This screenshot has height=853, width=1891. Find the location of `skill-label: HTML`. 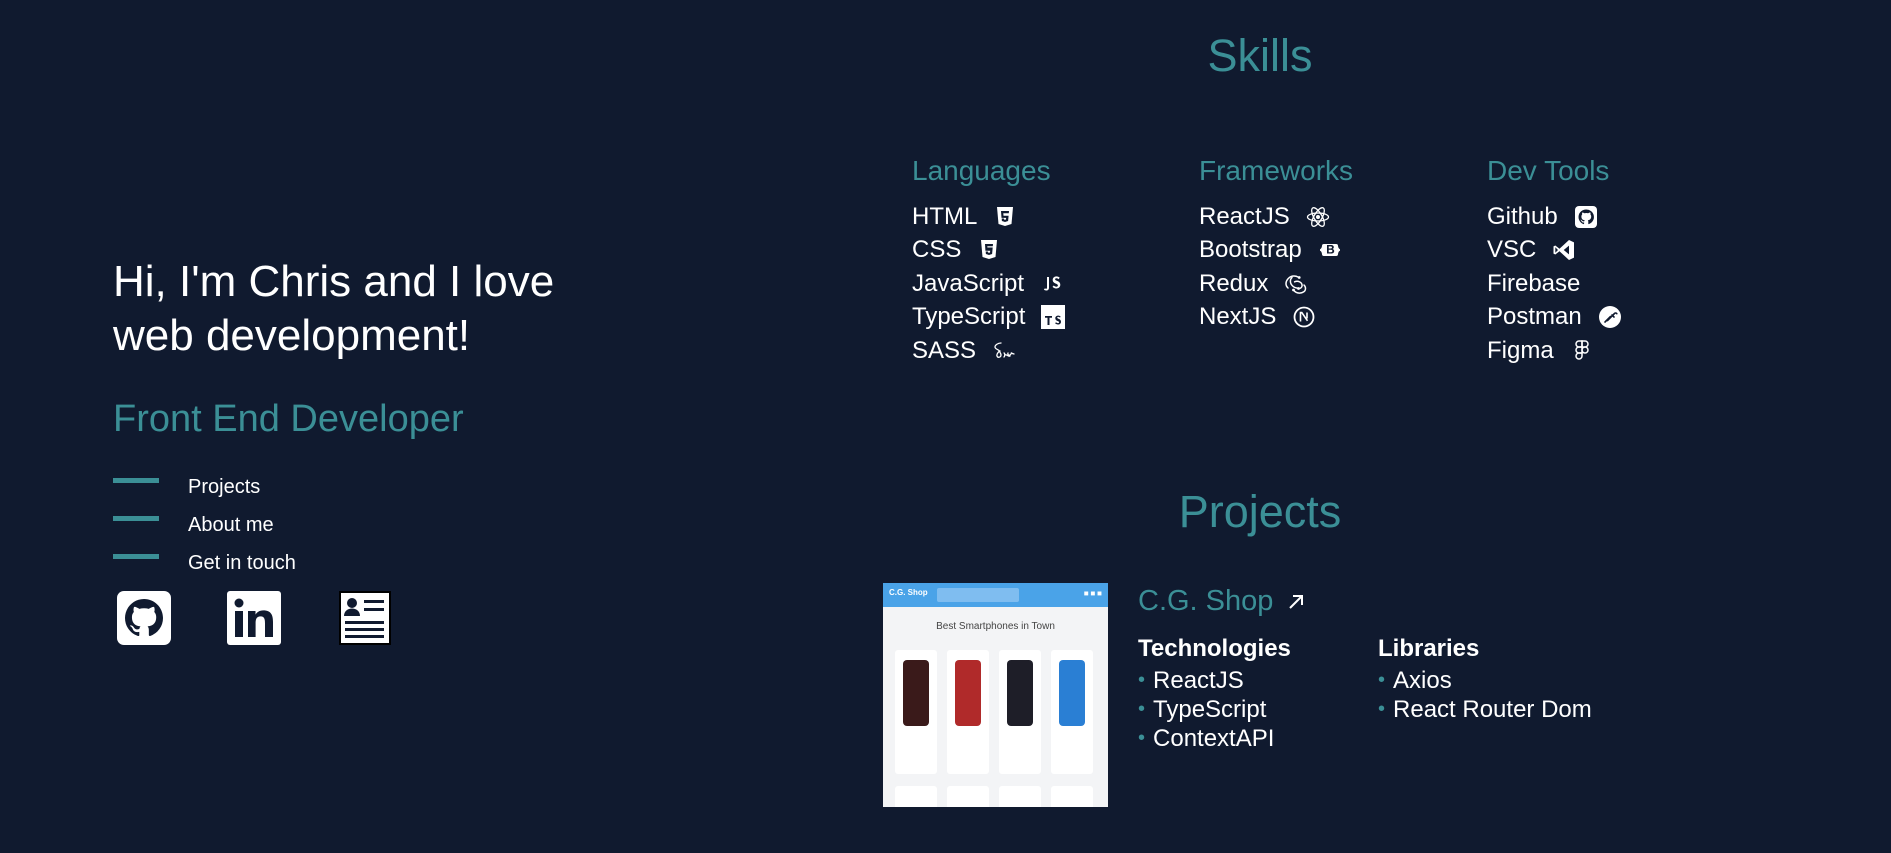

skill-label: HTML is located at coordinates (945, 216).